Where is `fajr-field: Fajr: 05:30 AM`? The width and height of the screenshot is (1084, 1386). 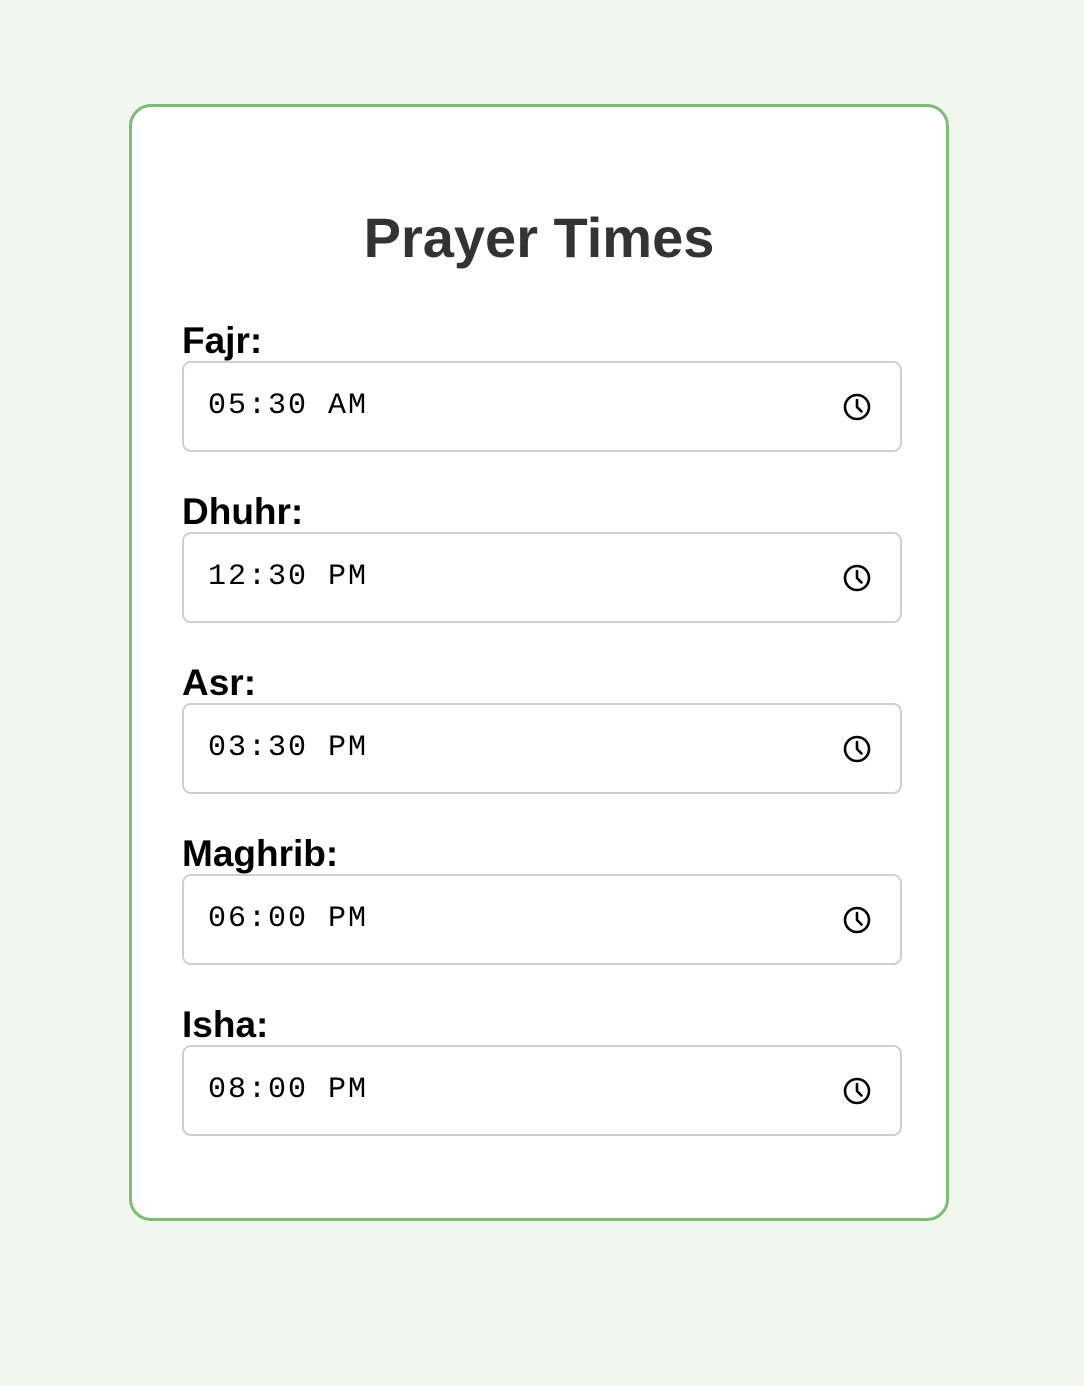
fajr-field: Fajr: 05:30 AM is located at coordinates (542, 386).